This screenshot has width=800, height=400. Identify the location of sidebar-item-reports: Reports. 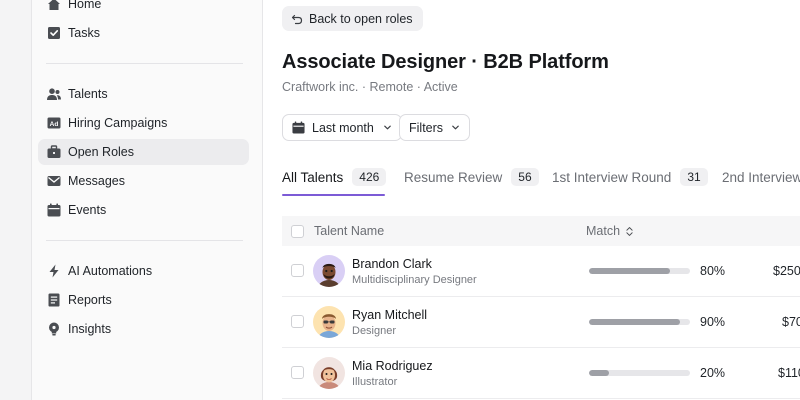
(143, 300).